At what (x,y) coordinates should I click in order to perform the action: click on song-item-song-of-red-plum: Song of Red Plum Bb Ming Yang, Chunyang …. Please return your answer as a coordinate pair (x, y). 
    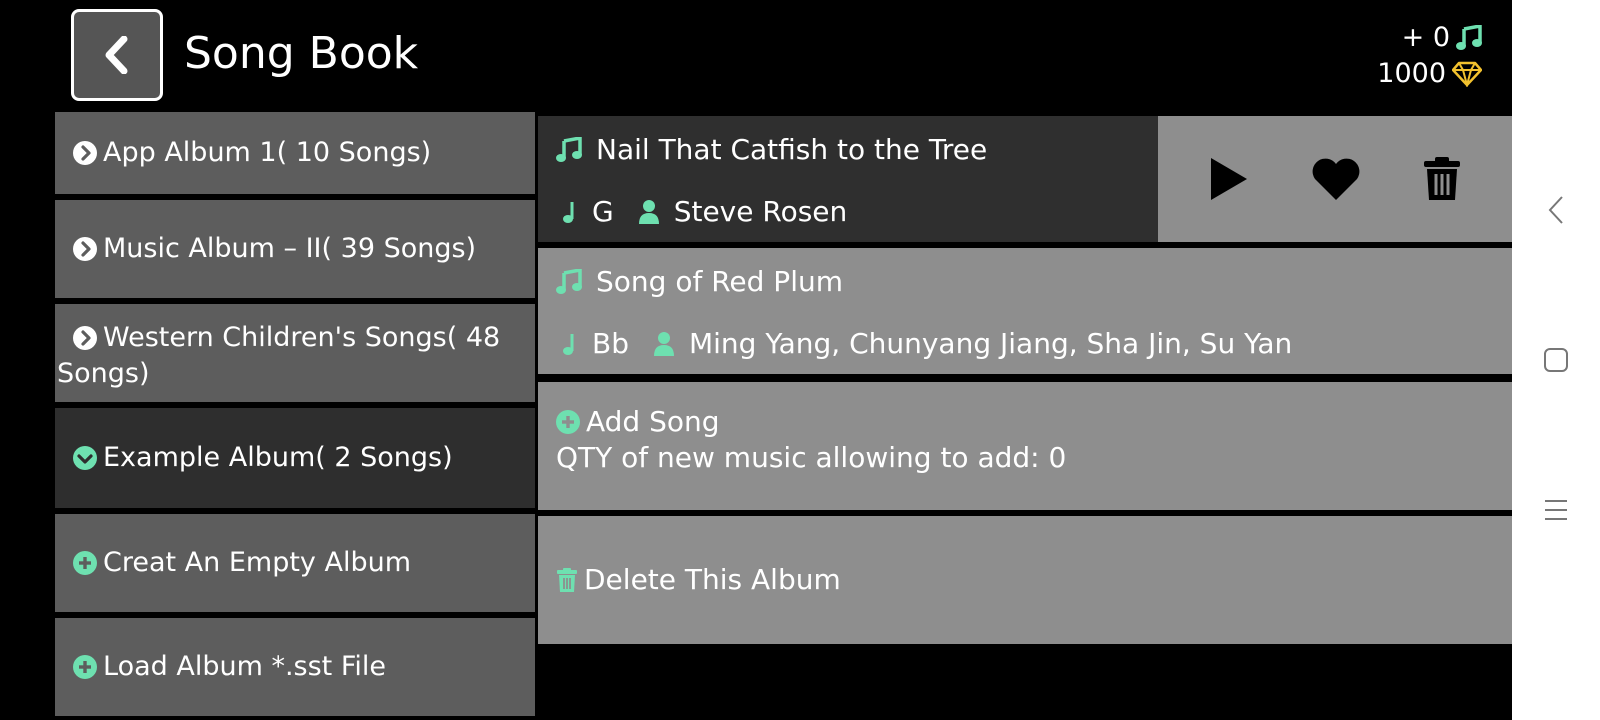
    Looking at the image, I should click on (1025, 311).